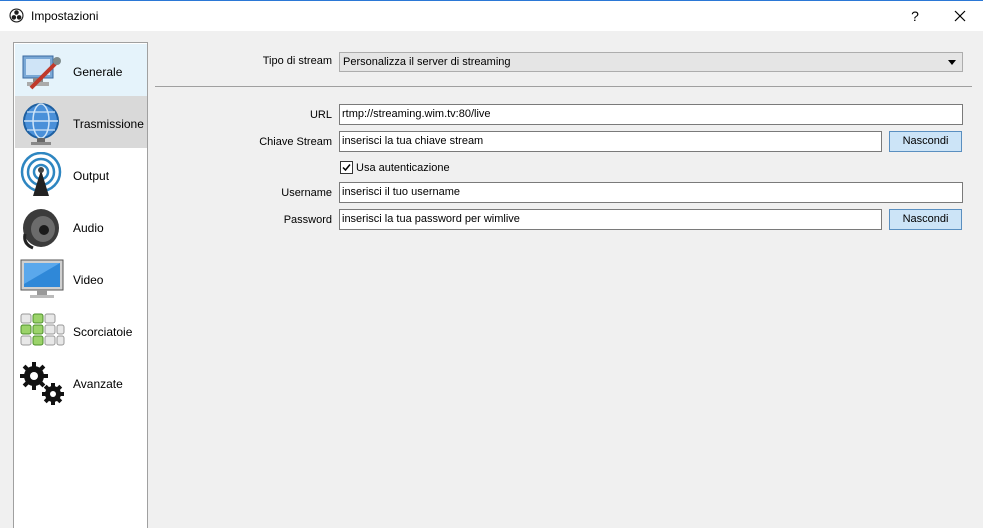 The height and width of the screenshot is (528, 983). I want to click on sidebar-item-label: Trasmissione, so click(108, 124).